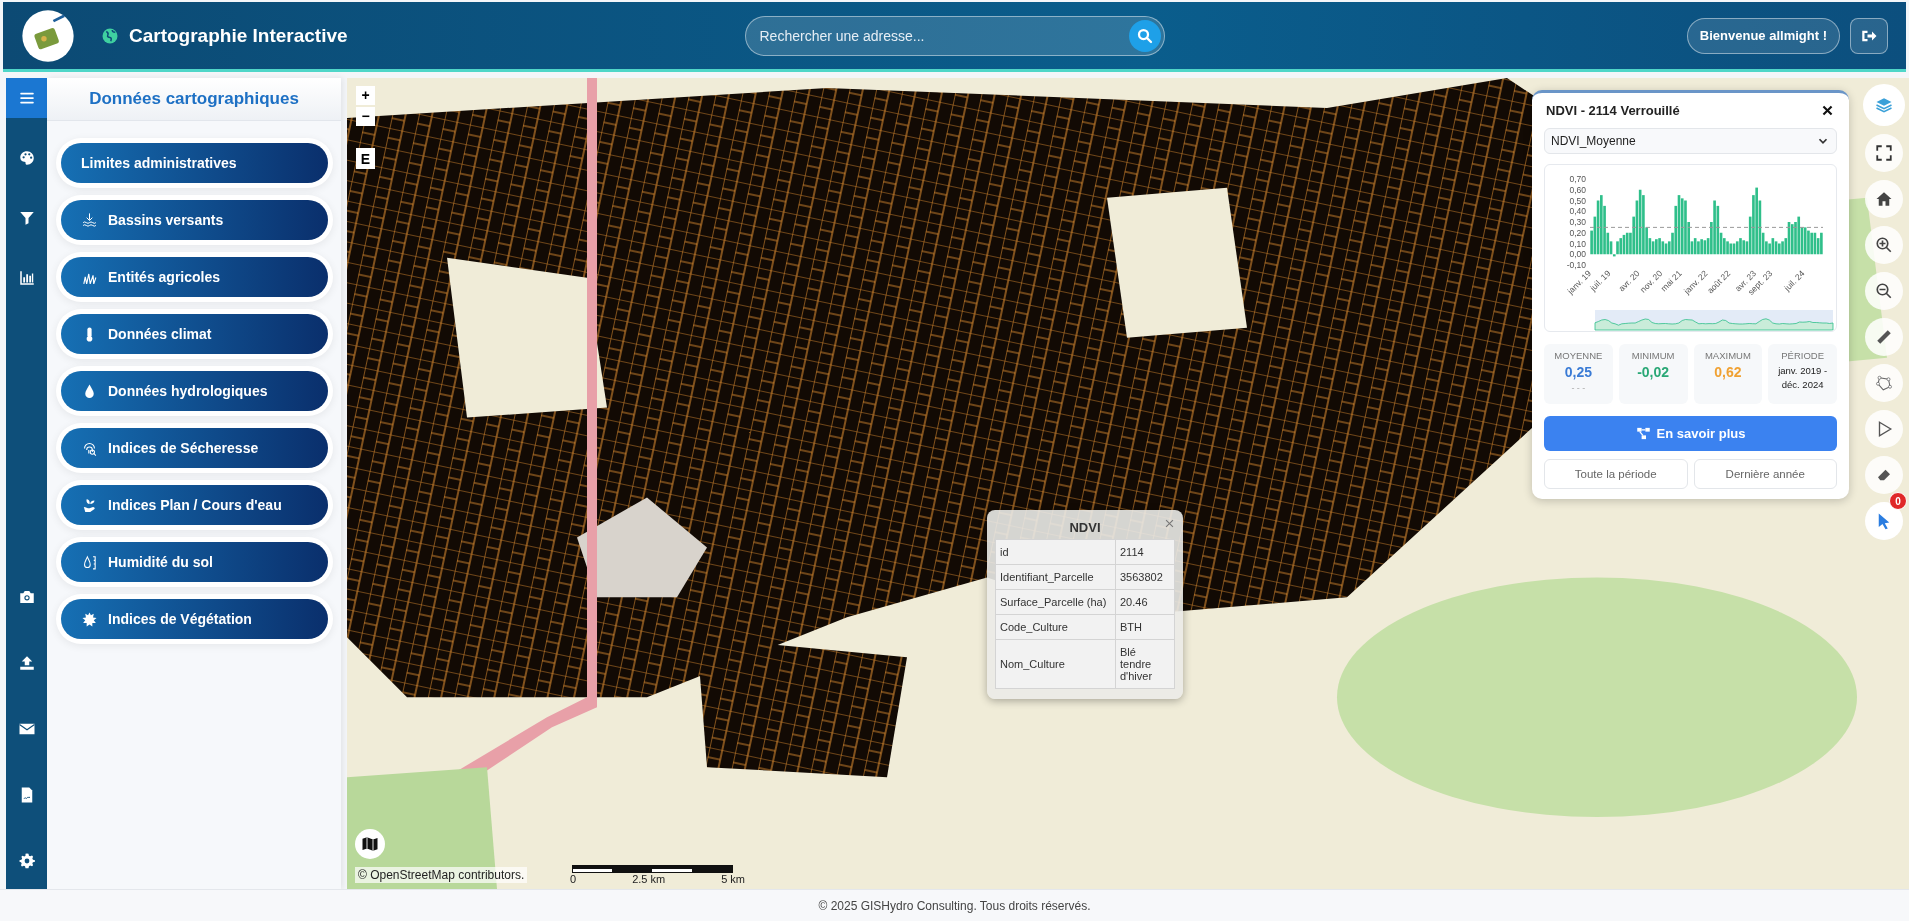 This screenshot has height=921, width=1909. I want to click on tick-label: 0,10, so click(1577, 243).